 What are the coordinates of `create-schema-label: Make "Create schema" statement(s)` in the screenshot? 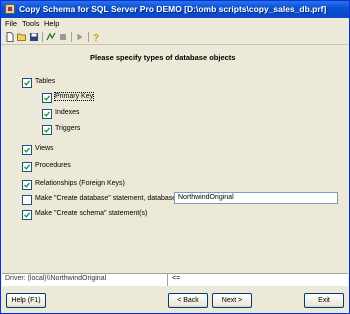 It's located at (91, 213).